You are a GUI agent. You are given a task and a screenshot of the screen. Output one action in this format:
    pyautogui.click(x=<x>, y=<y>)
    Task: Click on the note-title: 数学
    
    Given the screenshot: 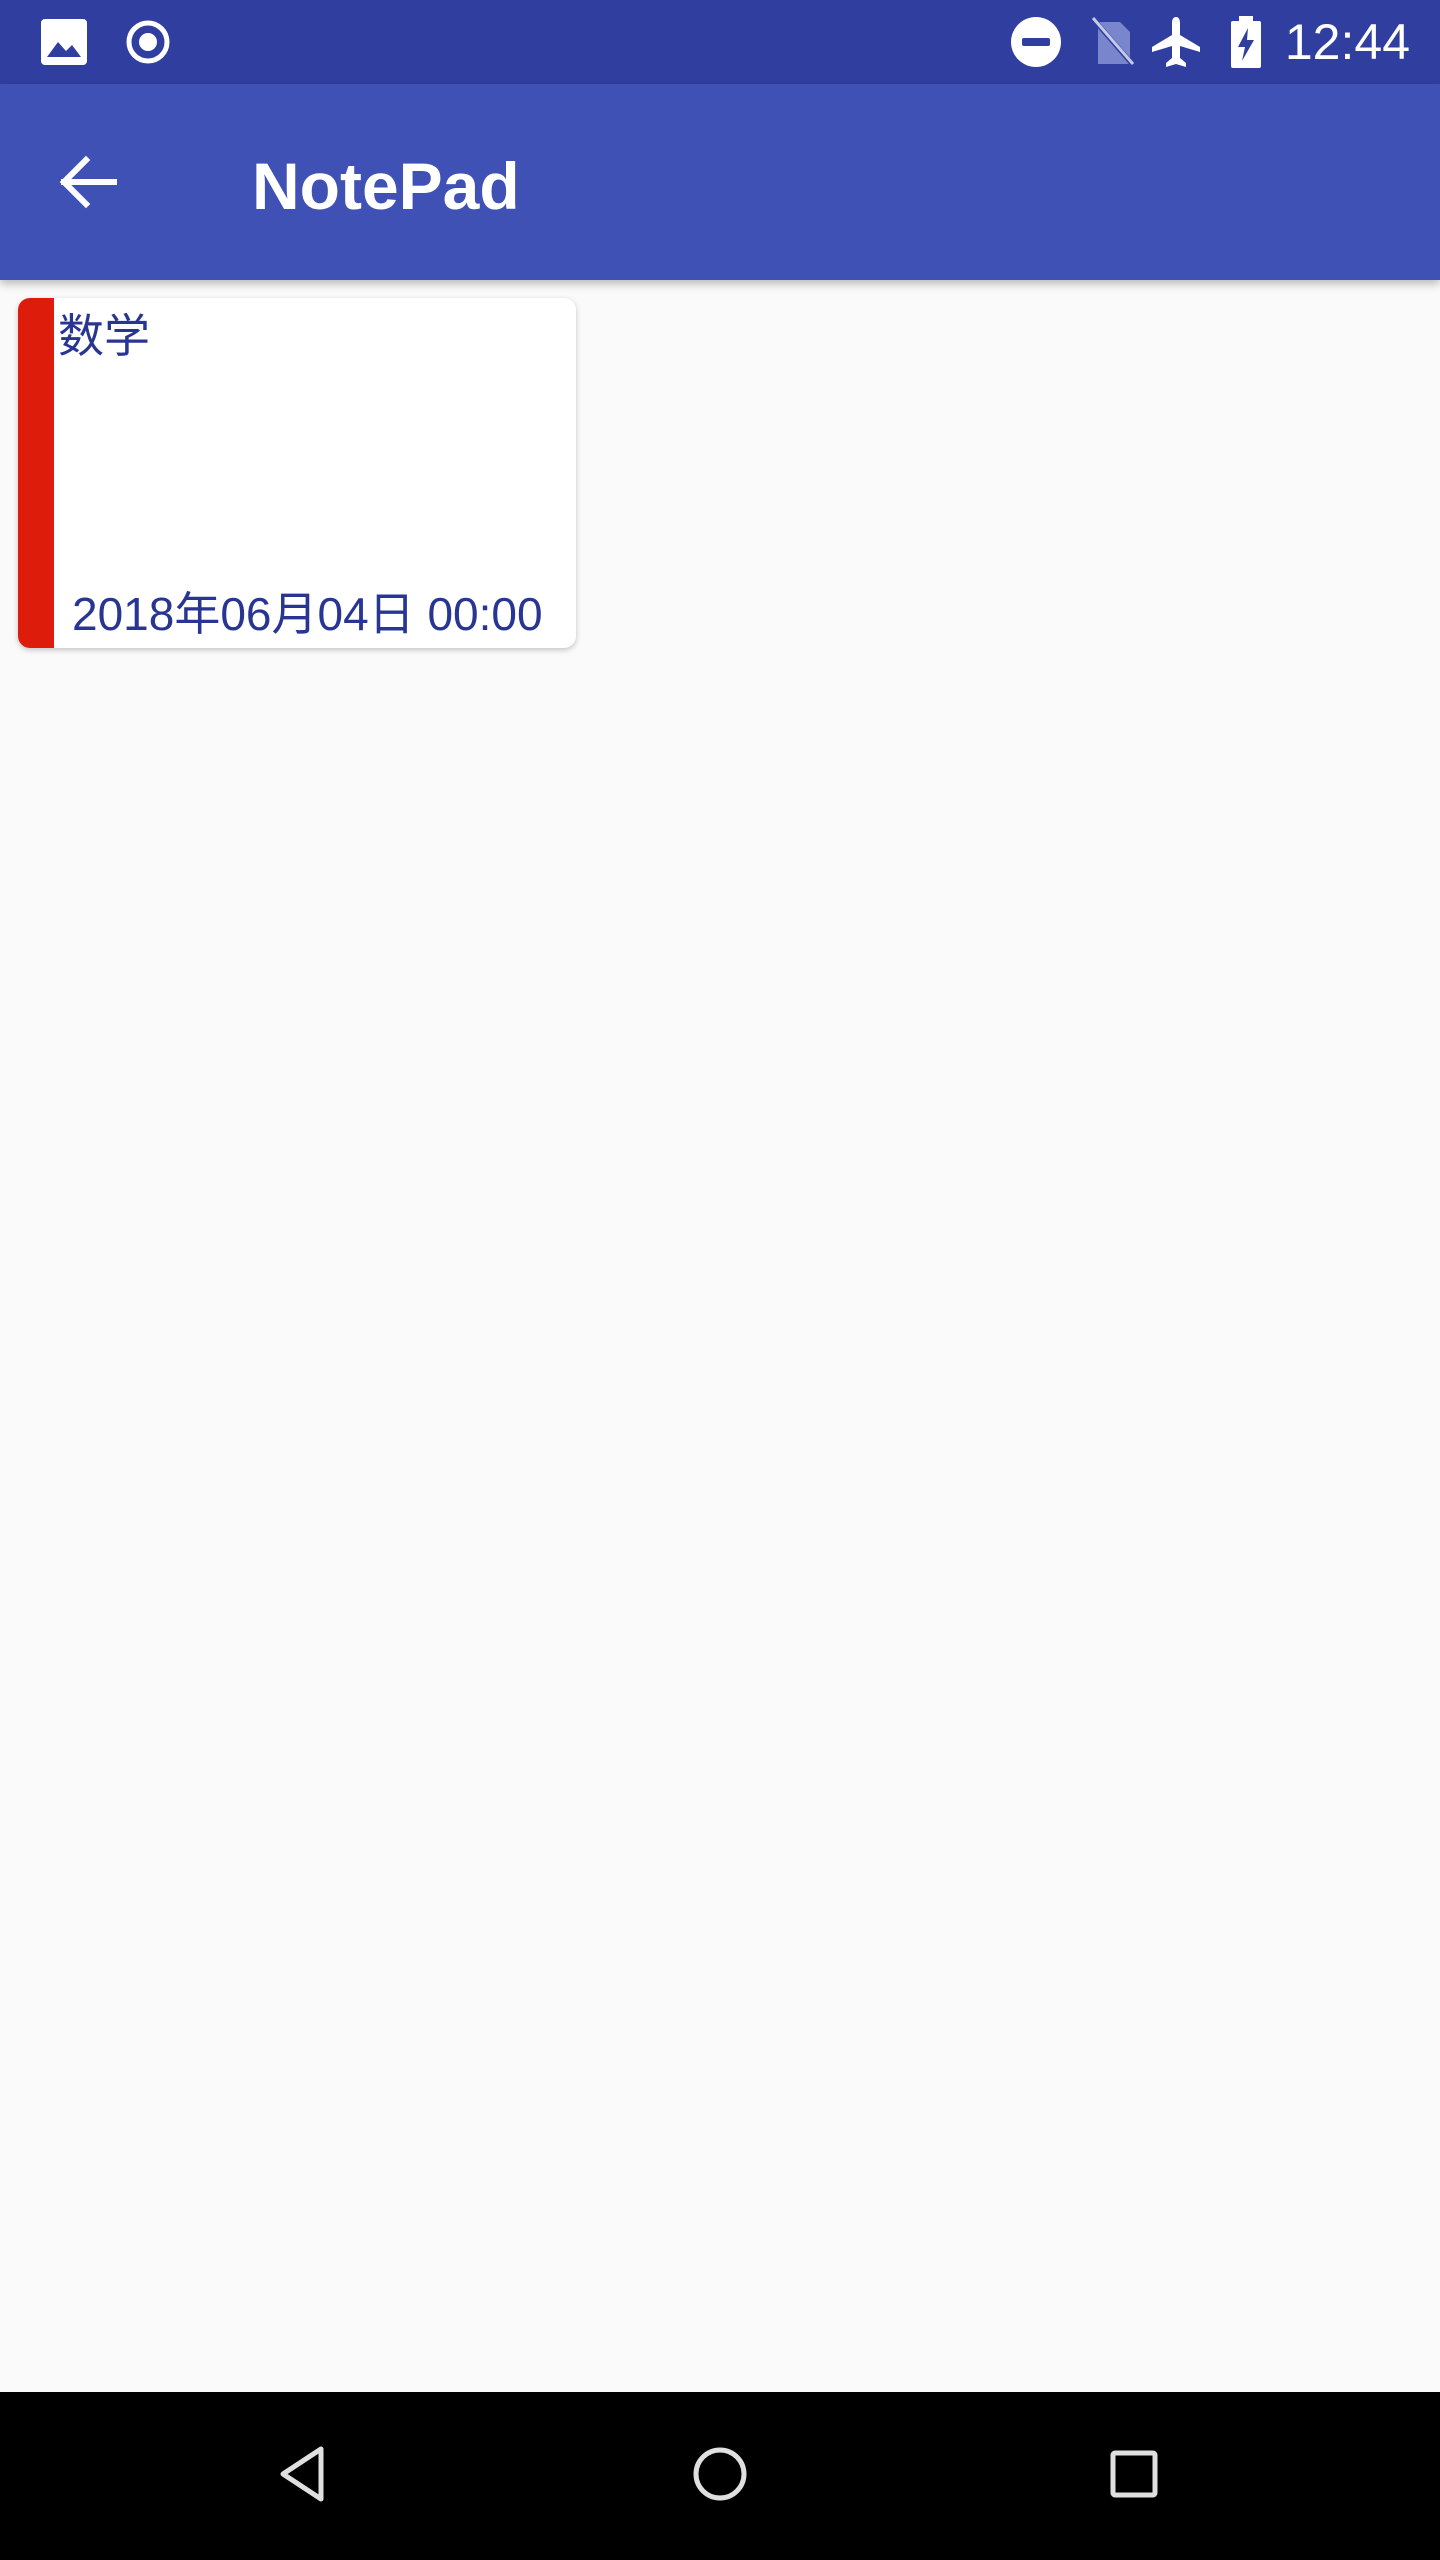 What is the action you would take?
    pyautogui.click(x=104, y=336)
    